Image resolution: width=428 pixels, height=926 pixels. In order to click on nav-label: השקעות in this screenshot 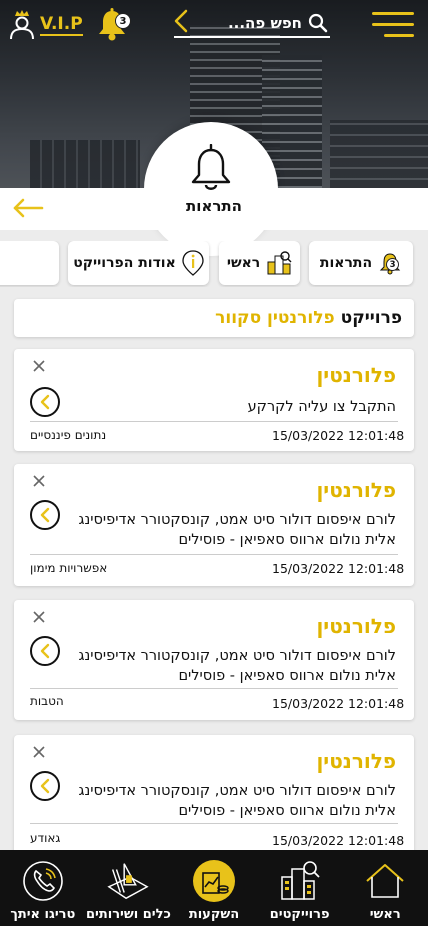, I will do `click(214, 914)`.